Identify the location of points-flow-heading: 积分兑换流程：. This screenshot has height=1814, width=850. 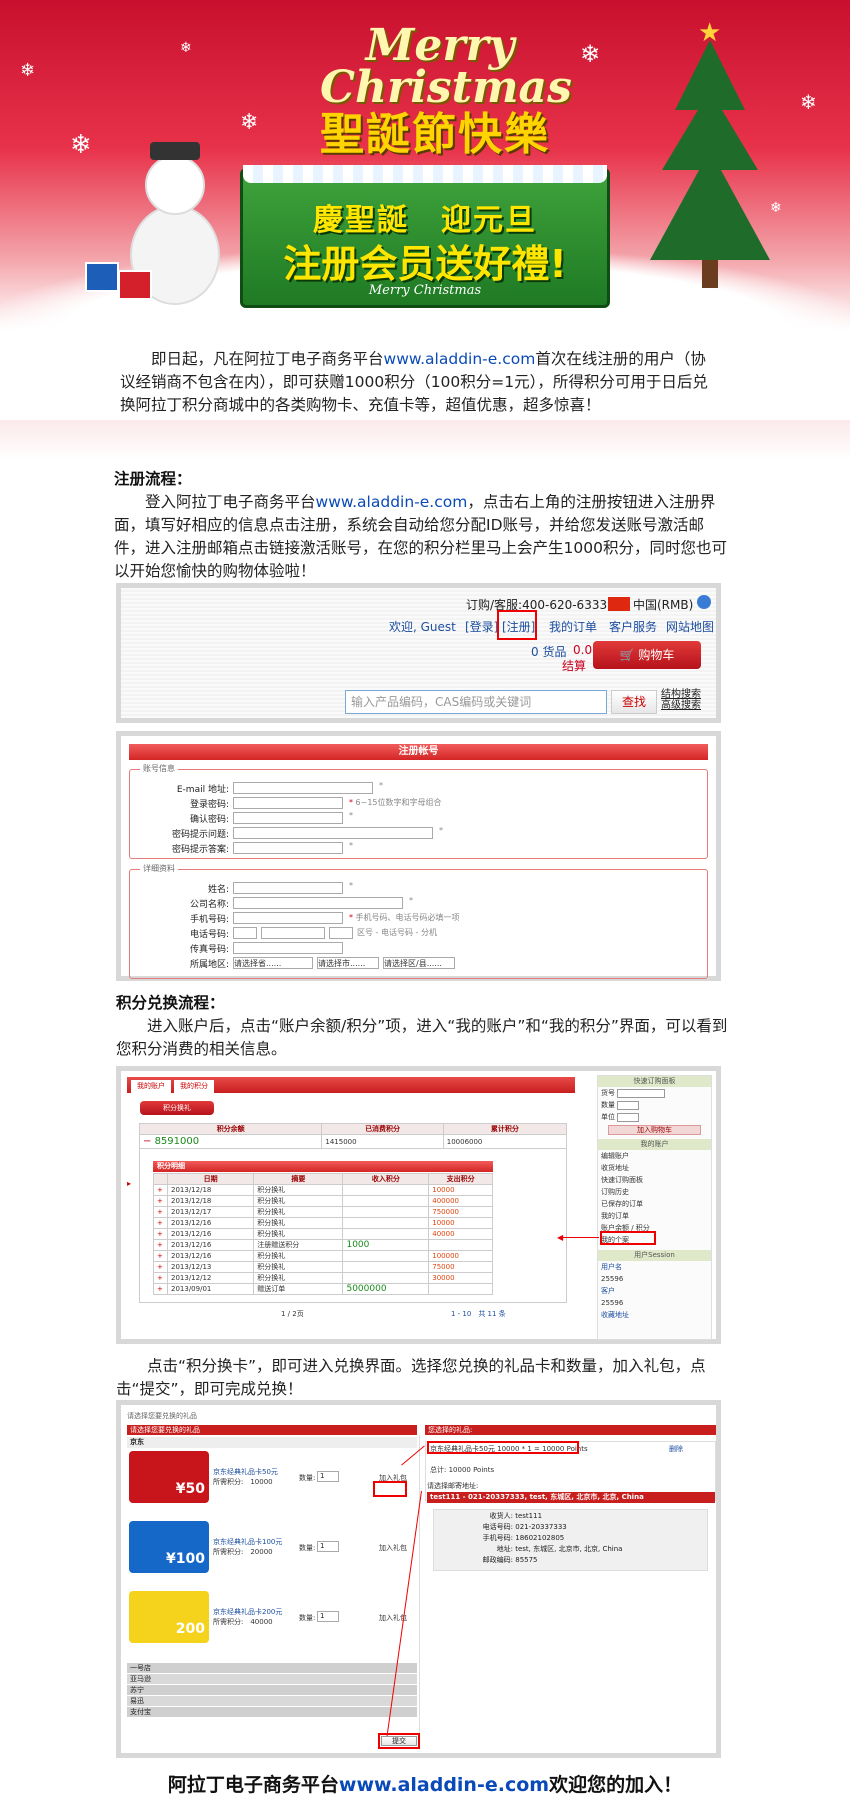
(170, 1003).